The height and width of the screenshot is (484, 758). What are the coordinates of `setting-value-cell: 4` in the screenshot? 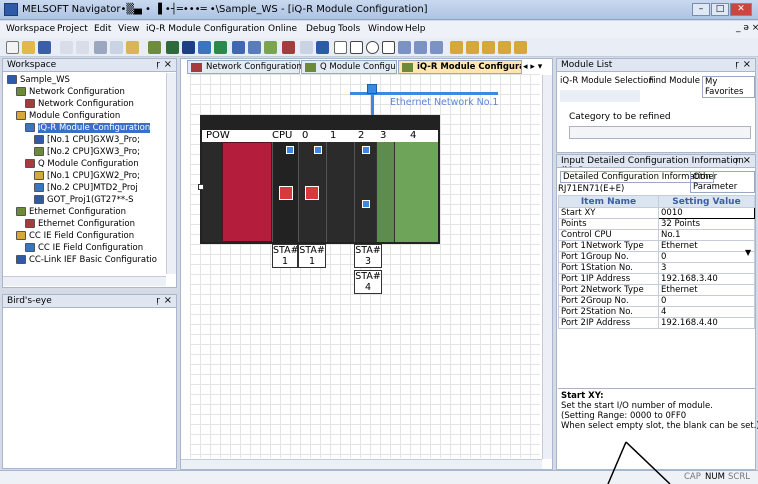 It's located at (706, 312).